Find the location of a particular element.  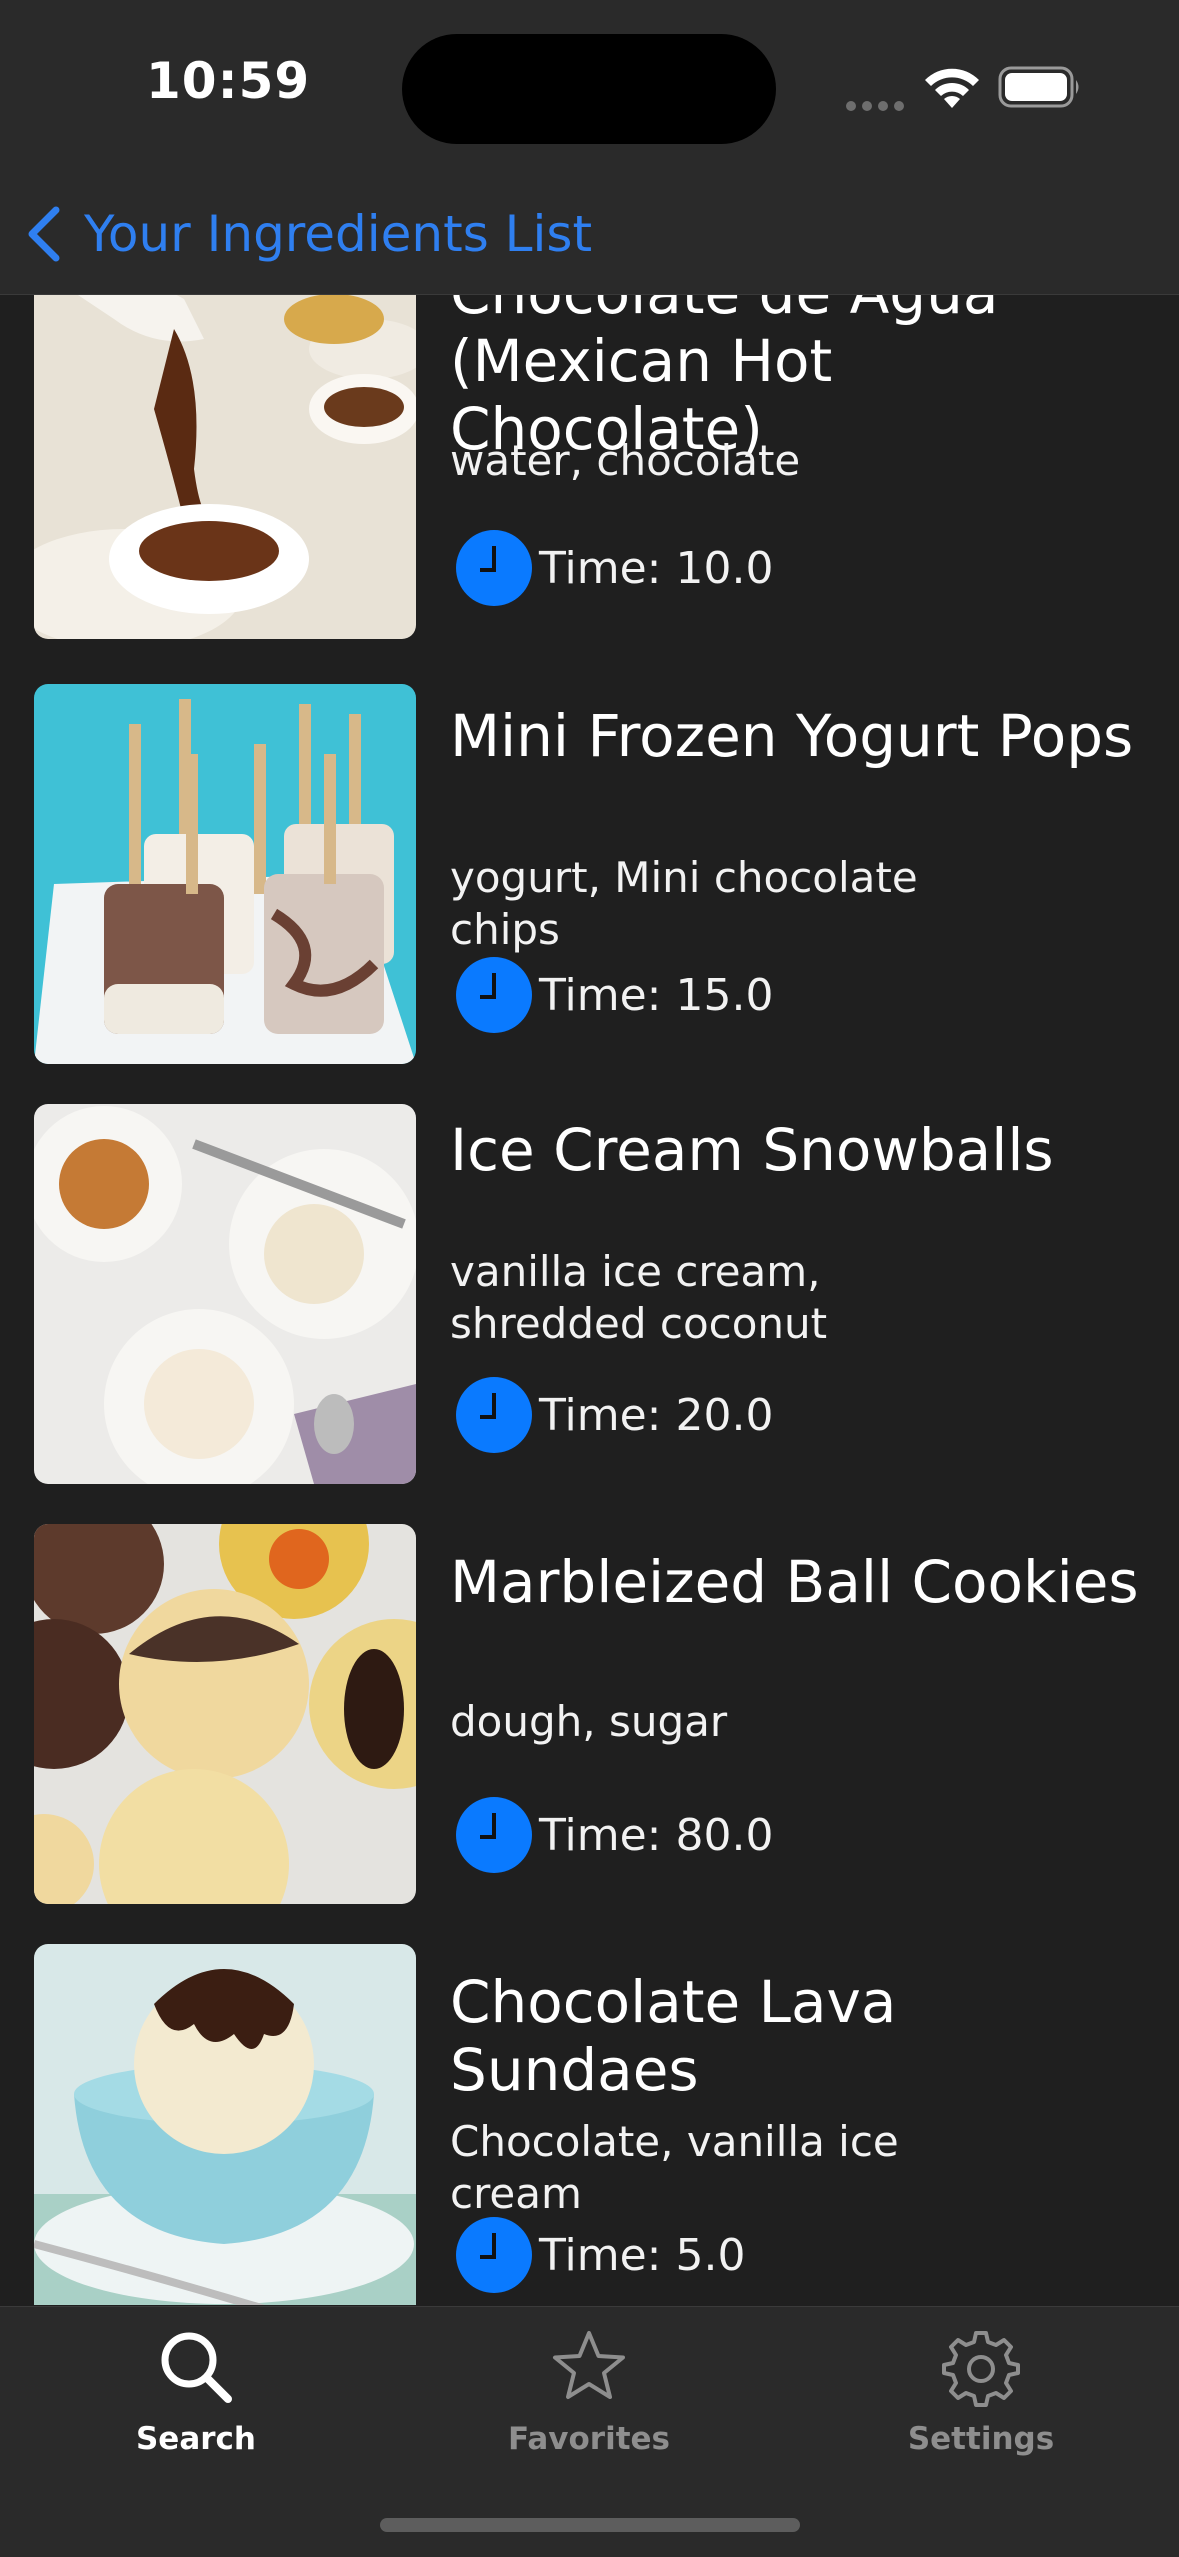

recipe-time-text: Time: 10.0 is located at coordinates (656, 568).